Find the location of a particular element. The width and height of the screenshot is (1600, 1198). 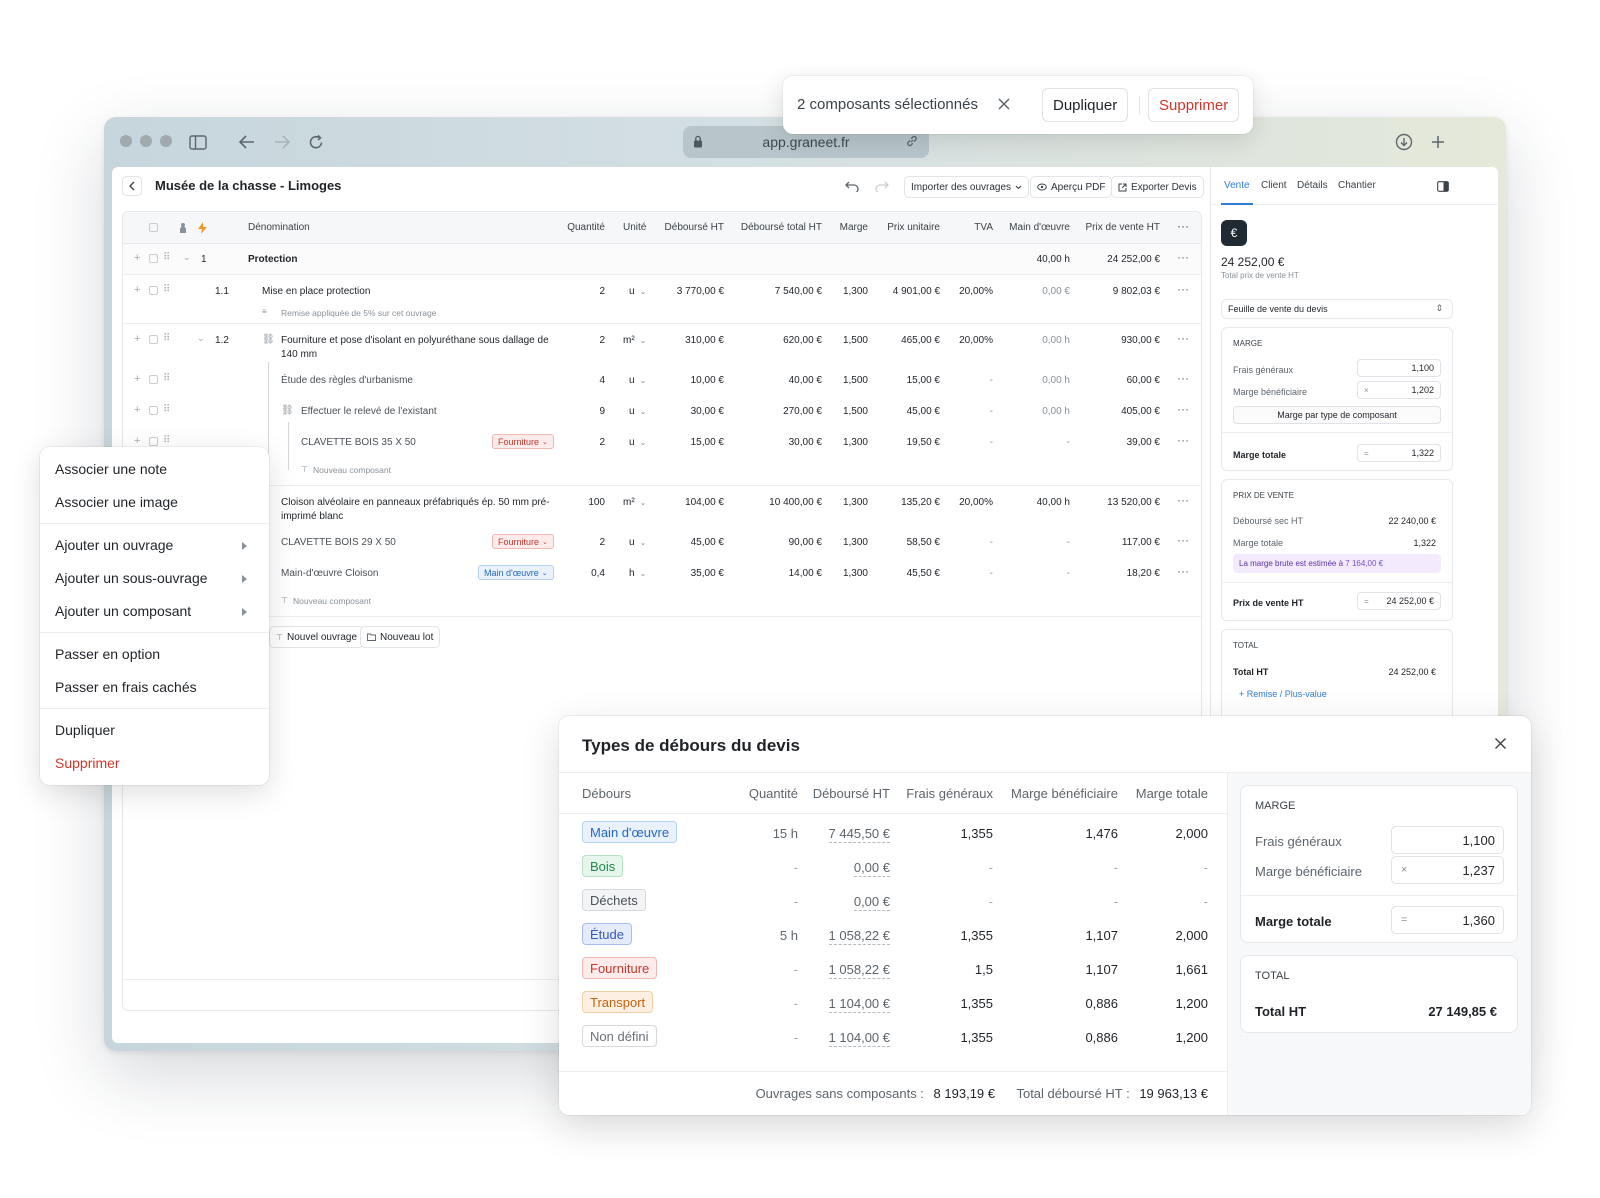

tab-chantier: Chantier is located at coordinates (1357, 185).